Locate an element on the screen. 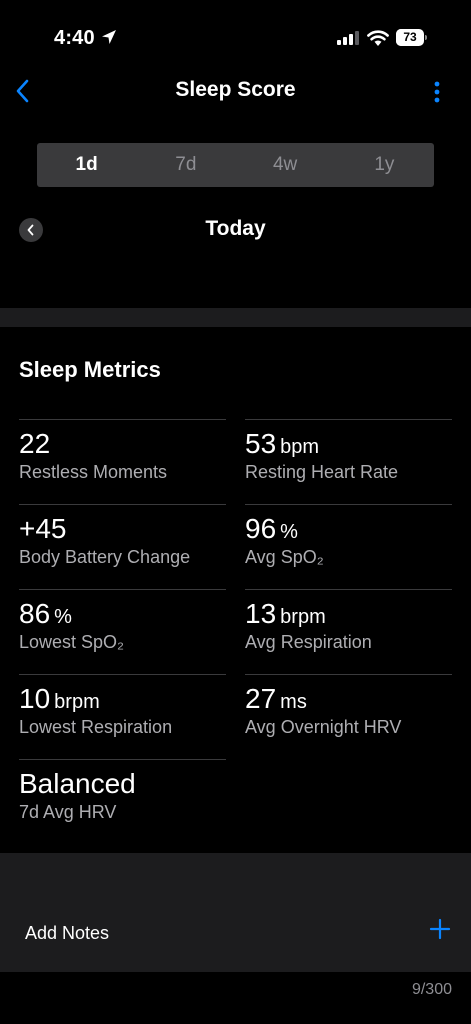 Image resolution: width=471 pixels, height=1024 pixels. segment-1y: 1y is located at coordinates (384, 165).